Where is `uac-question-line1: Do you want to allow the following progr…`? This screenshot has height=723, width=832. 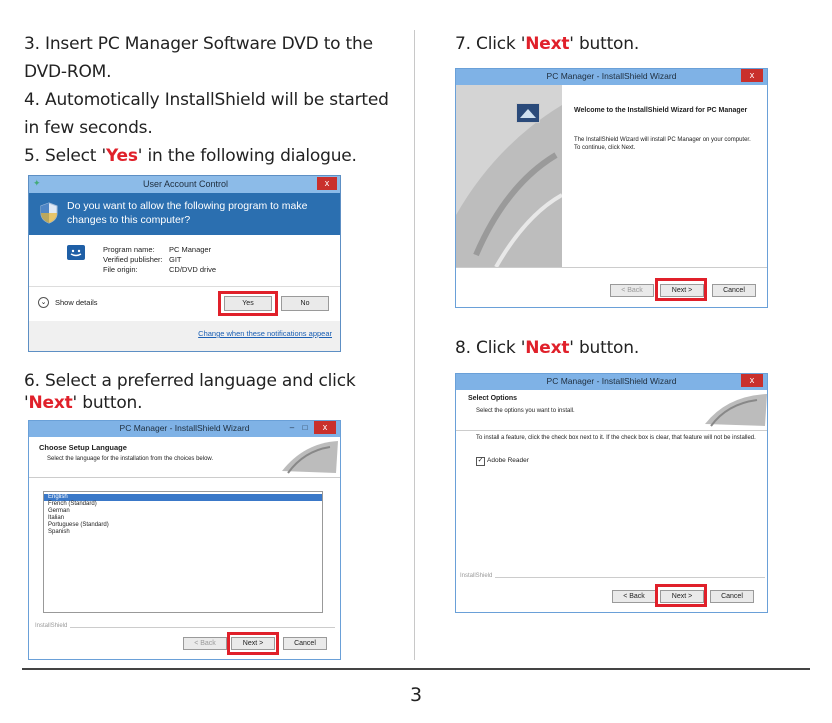
uac-question-line1: Do you want to allow the following progr… is located at coordinates (187, 206).